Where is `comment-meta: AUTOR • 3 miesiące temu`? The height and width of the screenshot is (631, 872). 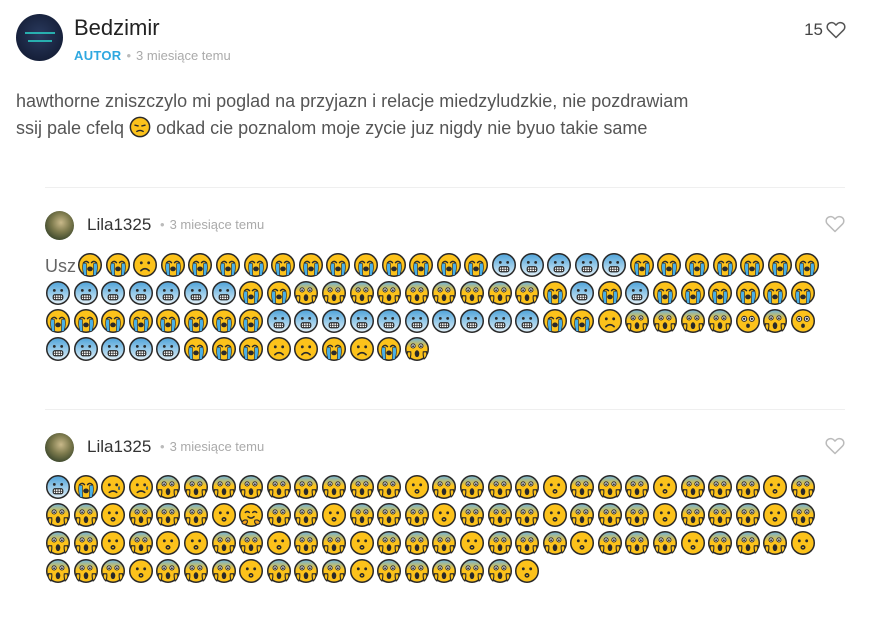 comment-meta: AUTOR • 3 miesiące temu is located at coordinates (152, 56).